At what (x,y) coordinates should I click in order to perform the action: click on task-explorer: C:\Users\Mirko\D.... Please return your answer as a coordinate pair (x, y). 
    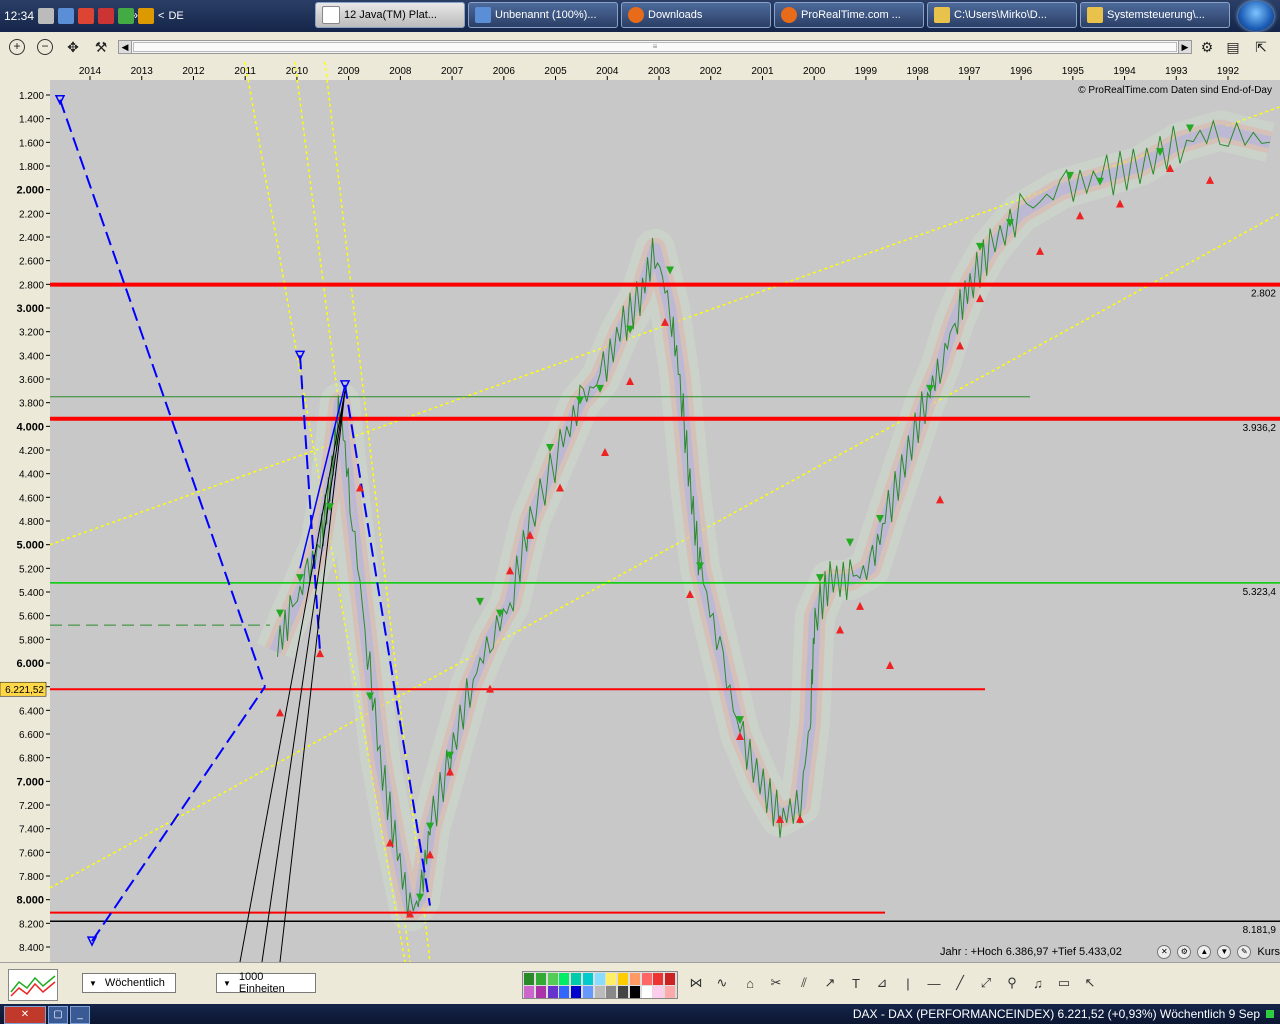
    Looking at the image, I should click on (1002, 15).